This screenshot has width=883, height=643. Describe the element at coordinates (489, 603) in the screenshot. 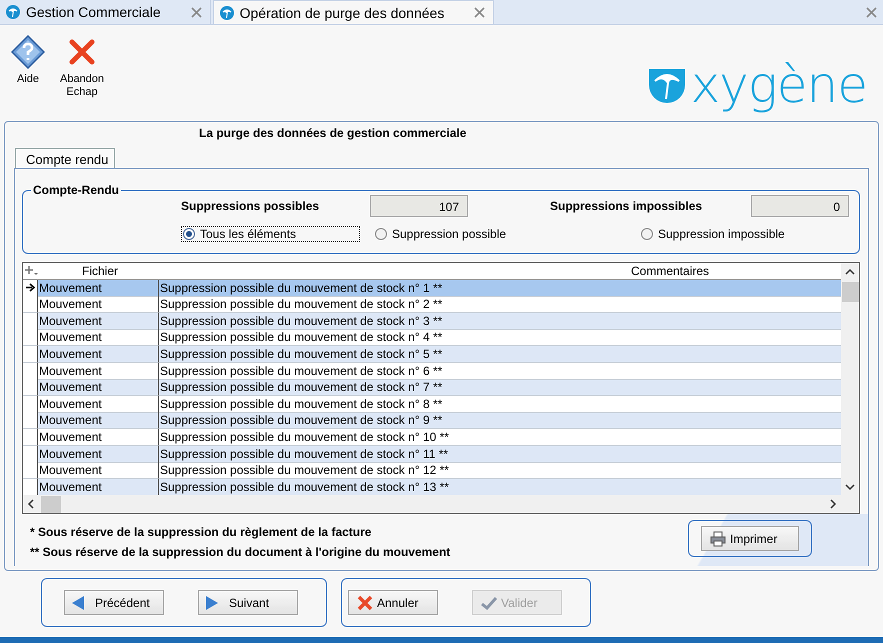

I see `check-icon` at that location.